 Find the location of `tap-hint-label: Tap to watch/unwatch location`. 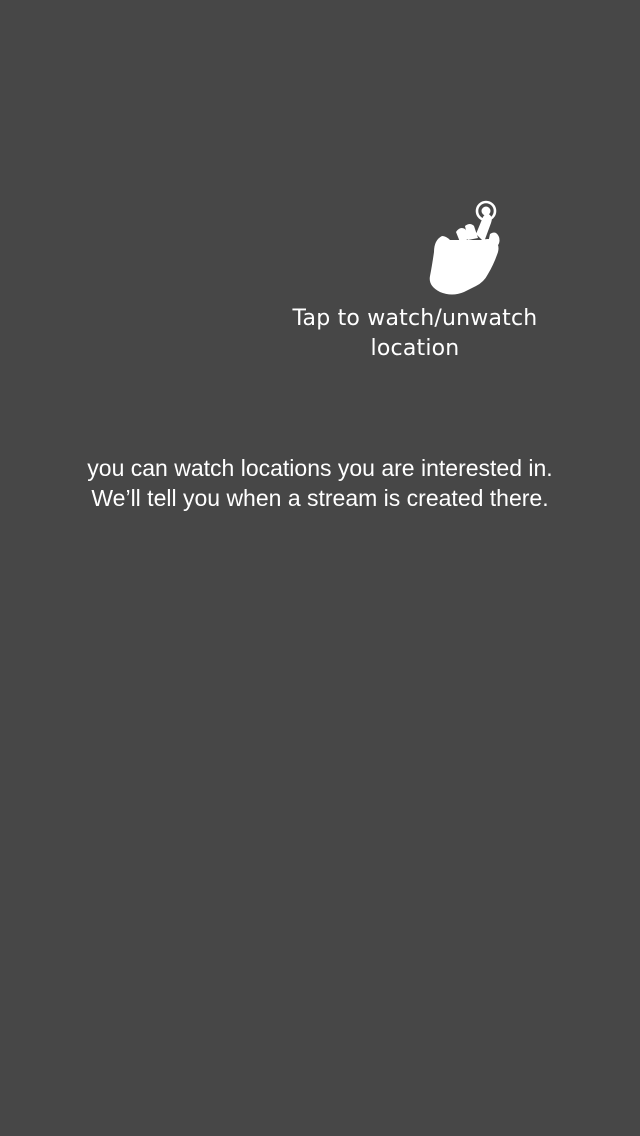

tap-hint-label: Tap to watch/unwatch location is located at coordinates (415, 333).